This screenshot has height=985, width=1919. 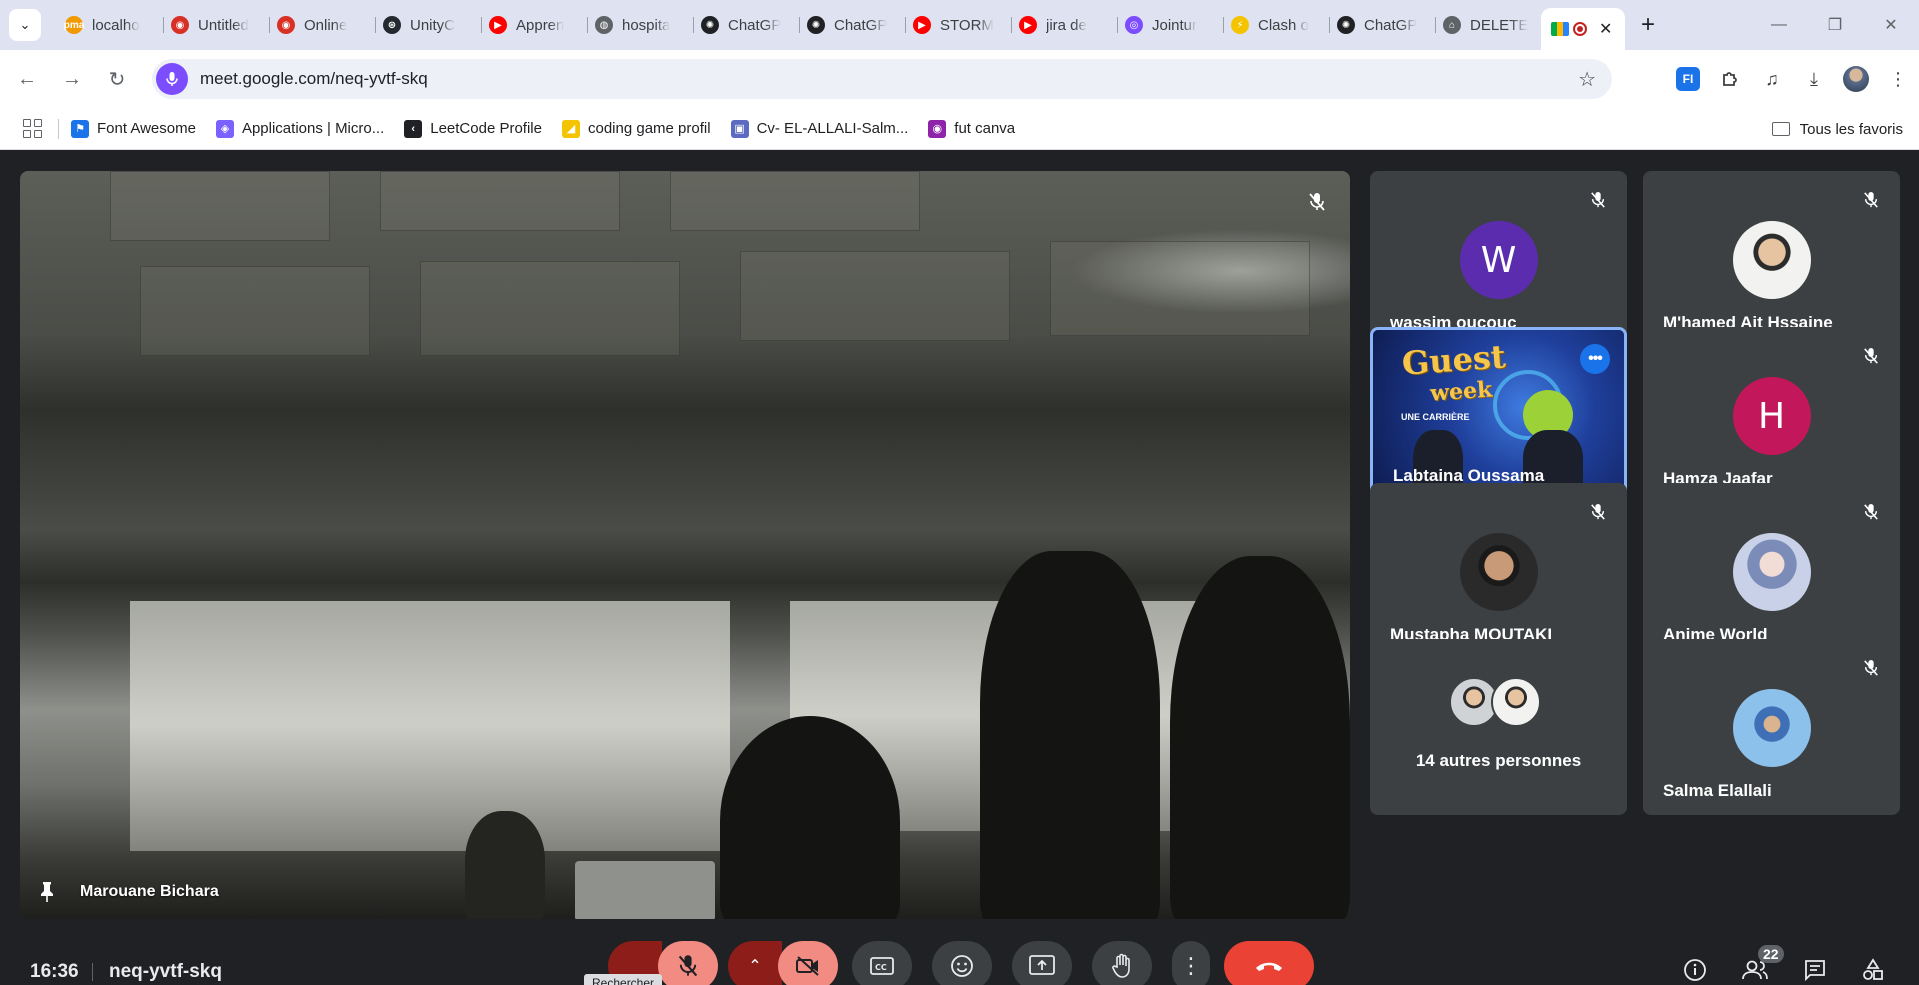 I want to click on browser-tab: pma localho, so click(x=110, y=25).